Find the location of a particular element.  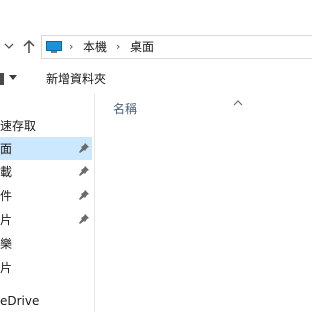

nav-item-documents: 件 is located at coordinates (46, 195).